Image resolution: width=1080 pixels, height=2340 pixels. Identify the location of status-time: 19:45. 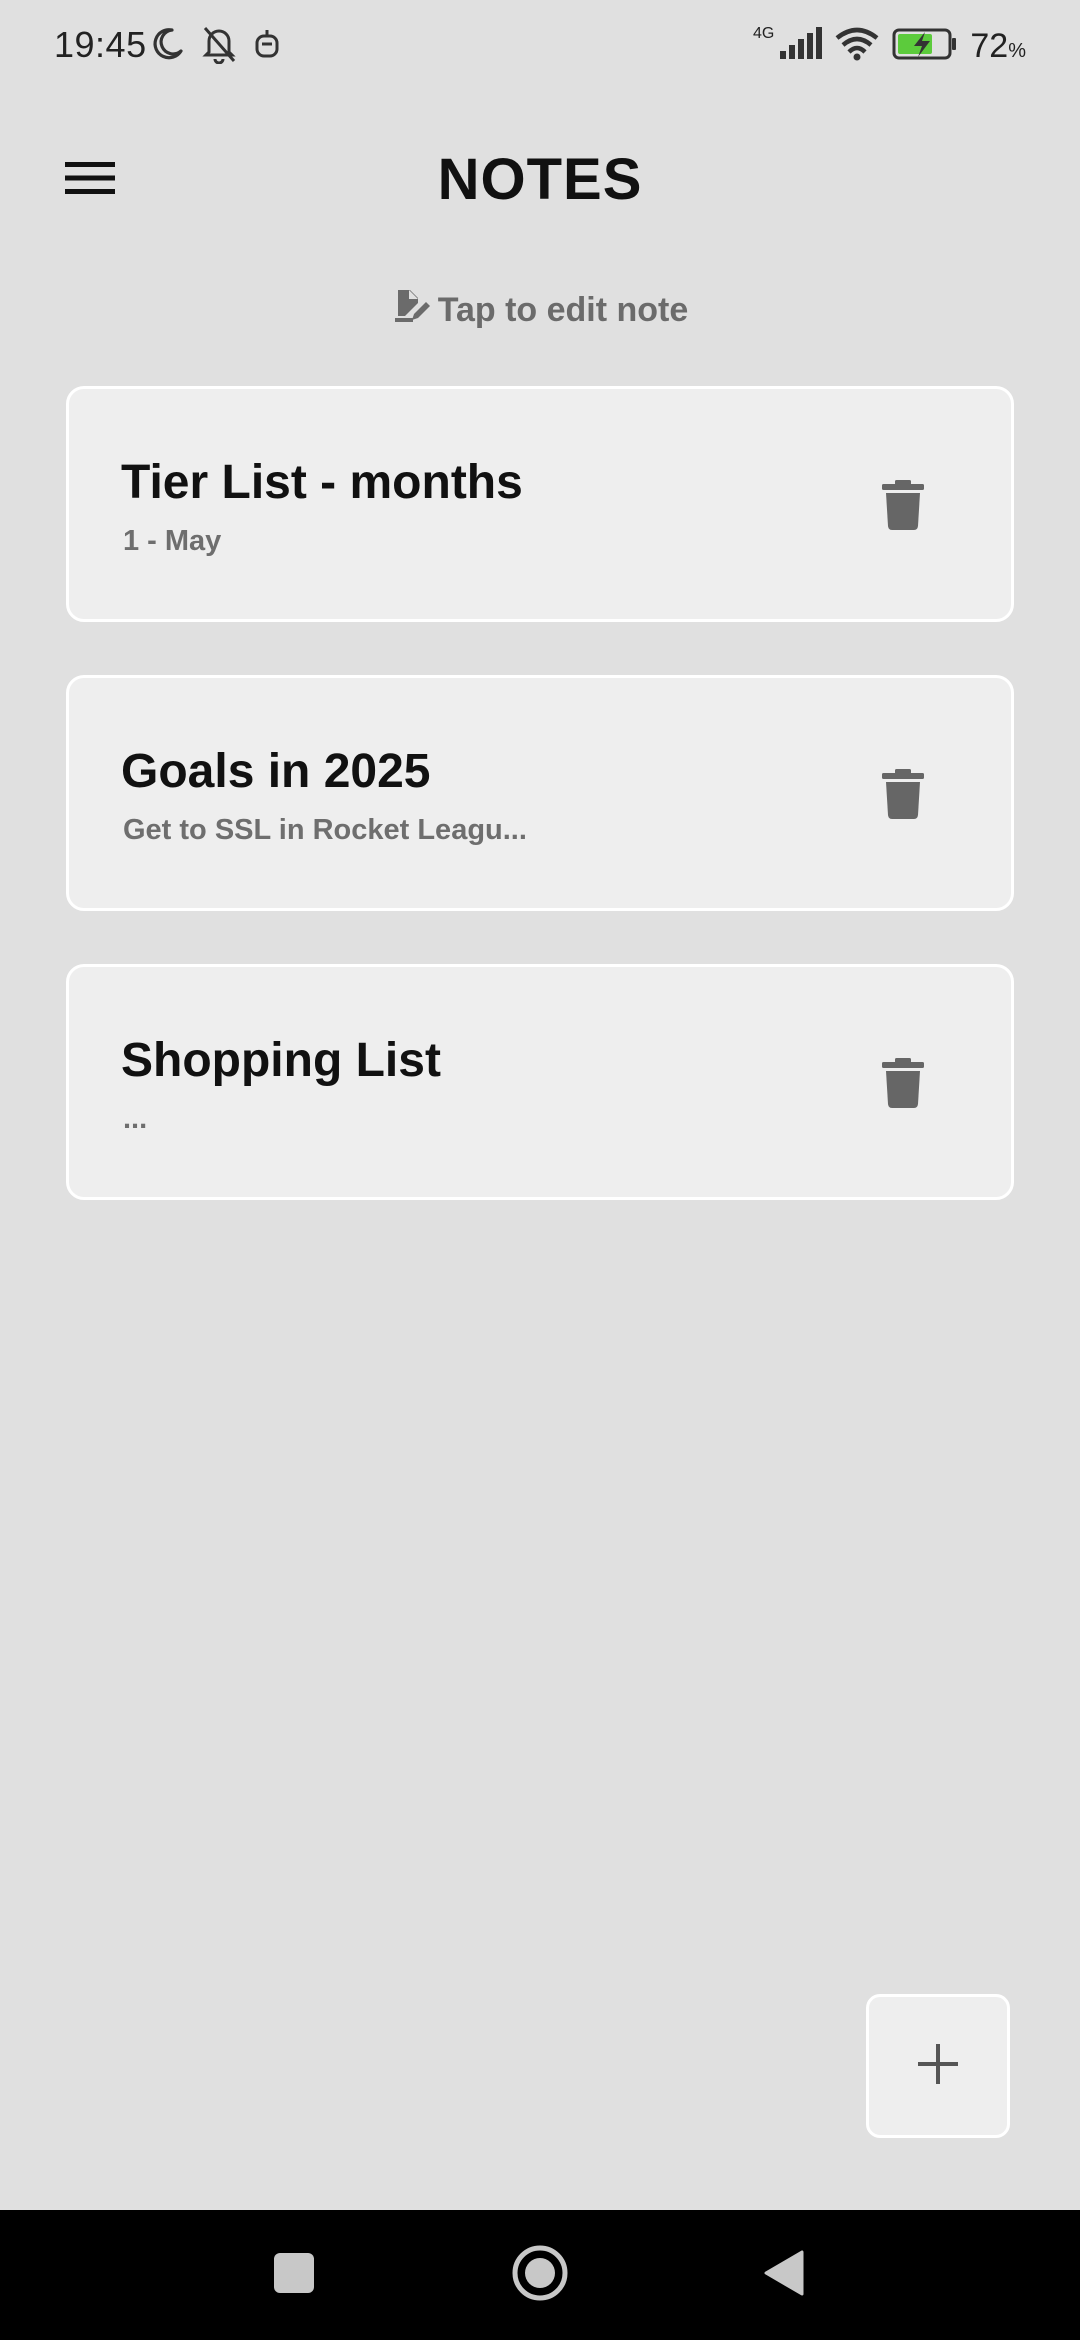
(100, 44).